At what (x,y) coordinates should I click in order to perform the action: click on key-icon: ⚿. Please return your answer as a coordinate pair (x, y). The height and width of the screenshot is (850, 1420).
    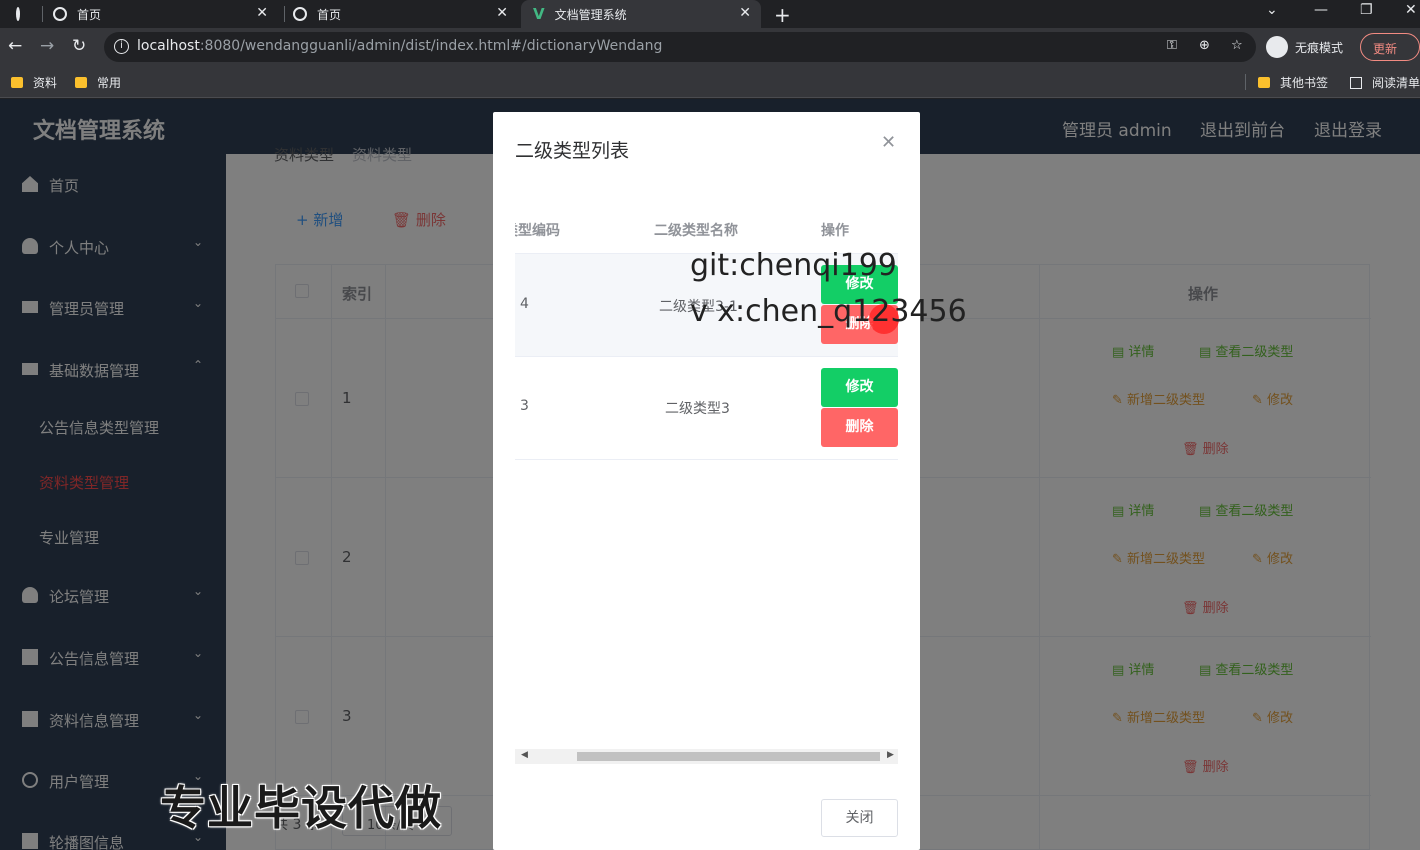
    Looking at the image, I should click on (1172, 45).